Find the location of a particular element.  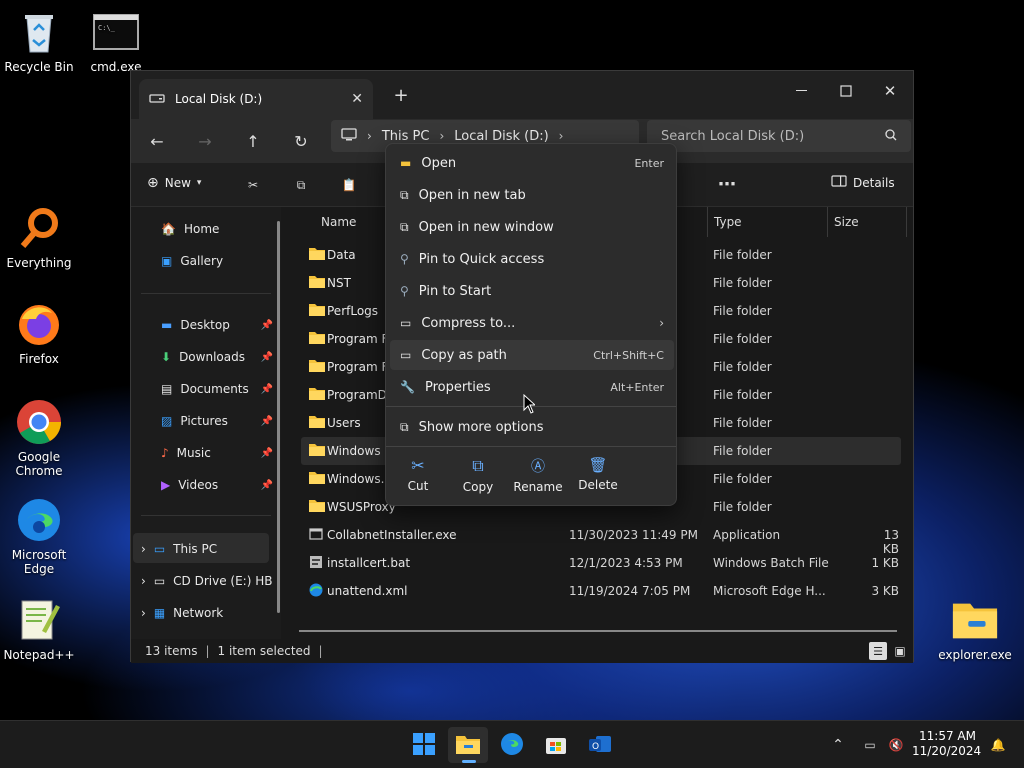

quick-action-copy: ⧉ Copy is located at coordinates (478, 475).